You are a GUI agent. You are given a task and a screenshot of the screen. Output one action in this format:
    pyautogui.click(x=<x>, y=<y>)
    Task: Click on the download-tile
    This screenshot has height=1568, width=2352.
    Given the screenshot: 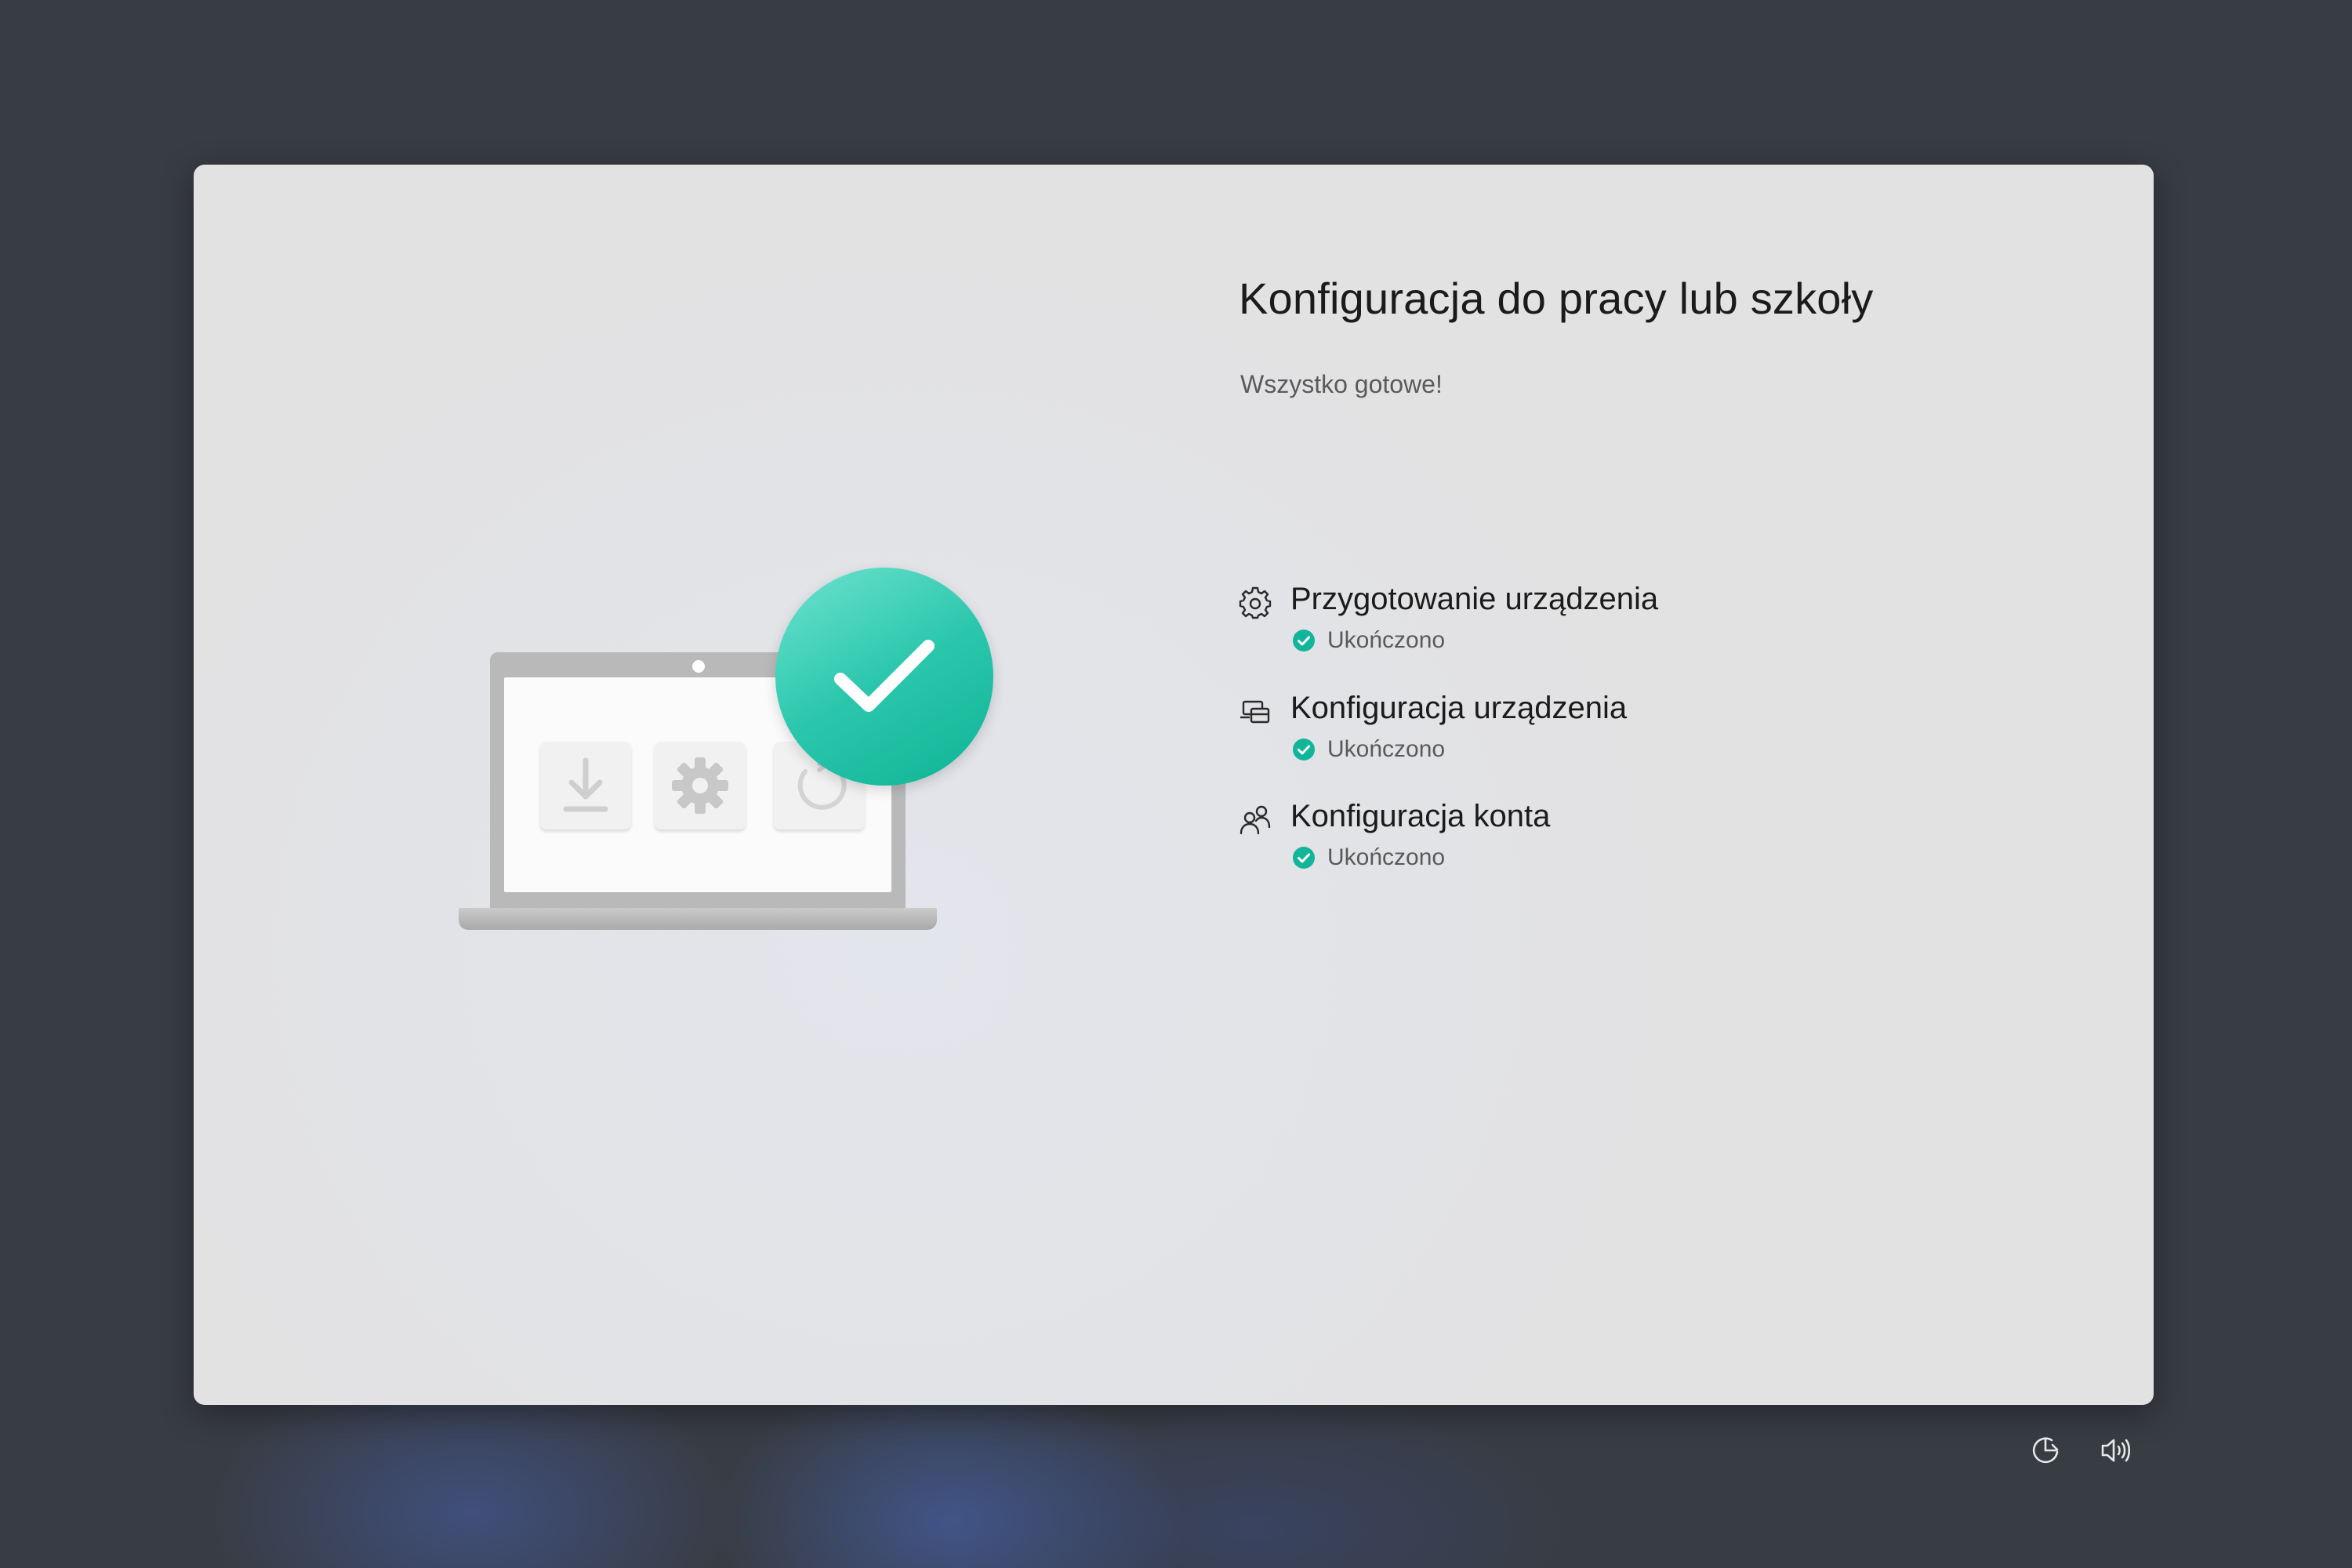 What is the action you would take?
    pyautogui.click(x=585, y=785)
    